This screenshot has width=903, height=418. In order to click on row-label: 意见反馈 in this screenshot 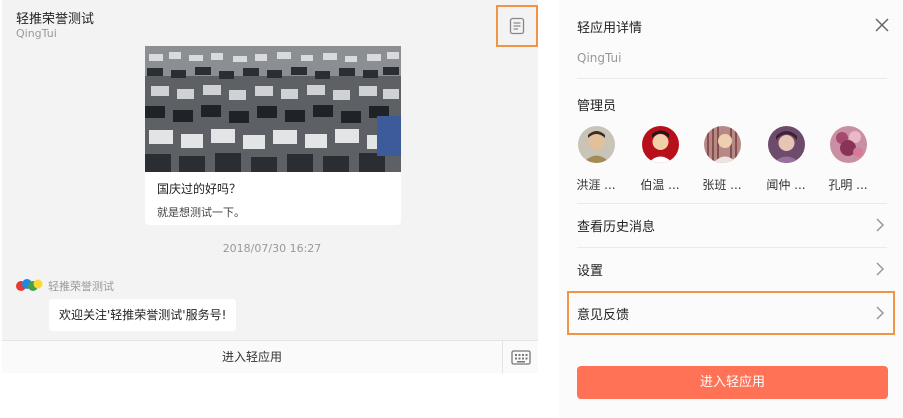, I will do `click(603, 315)`.